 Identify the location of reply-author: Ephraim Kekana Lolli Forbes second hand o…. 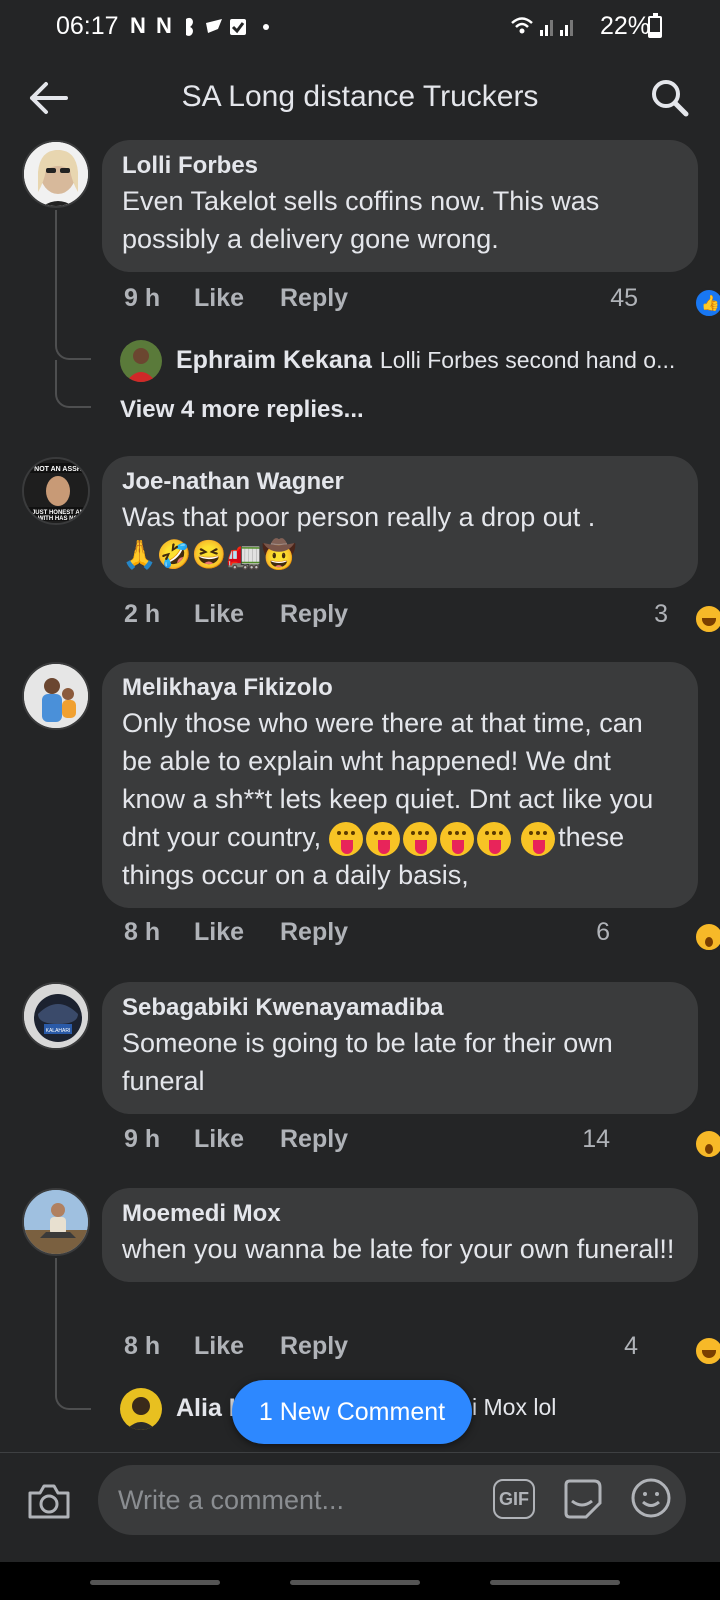
(425, 360).